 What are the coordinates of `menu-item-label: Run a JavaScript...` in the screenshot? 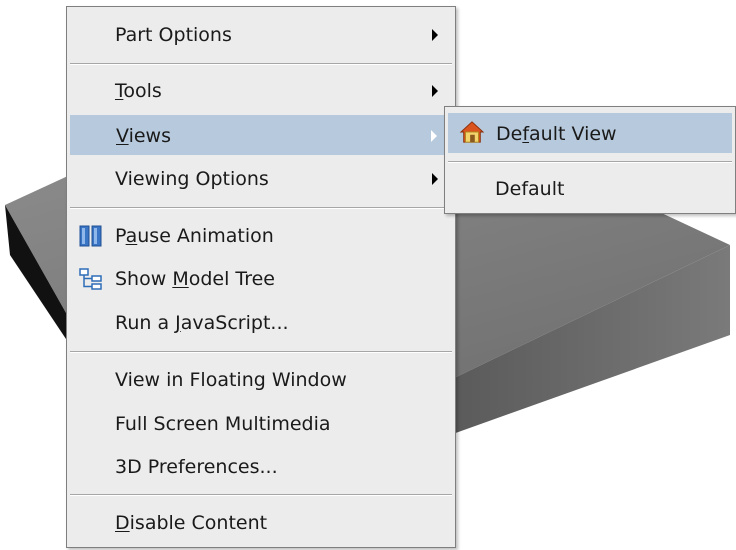 It's located at (202, 323).